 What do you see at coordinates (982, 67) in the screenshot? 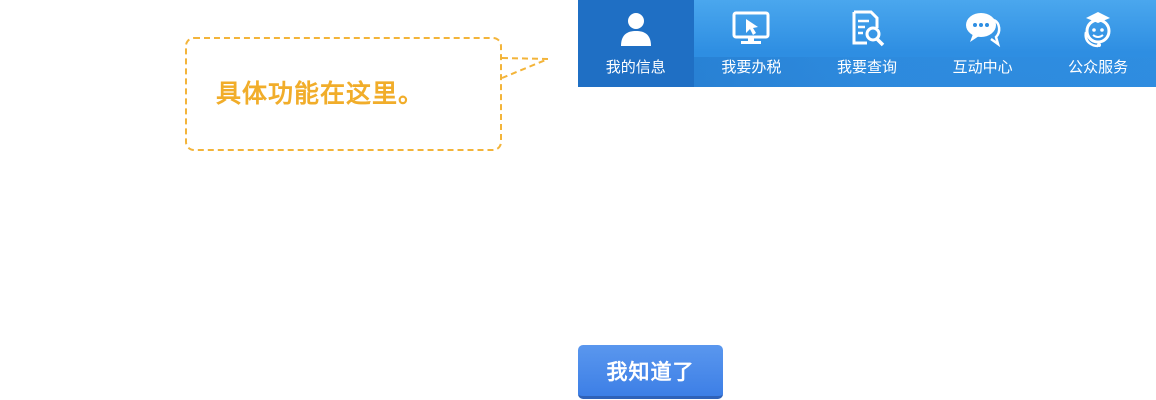
I see `nav-label-interaction: 互动中心` at bounding box center [982, 67].